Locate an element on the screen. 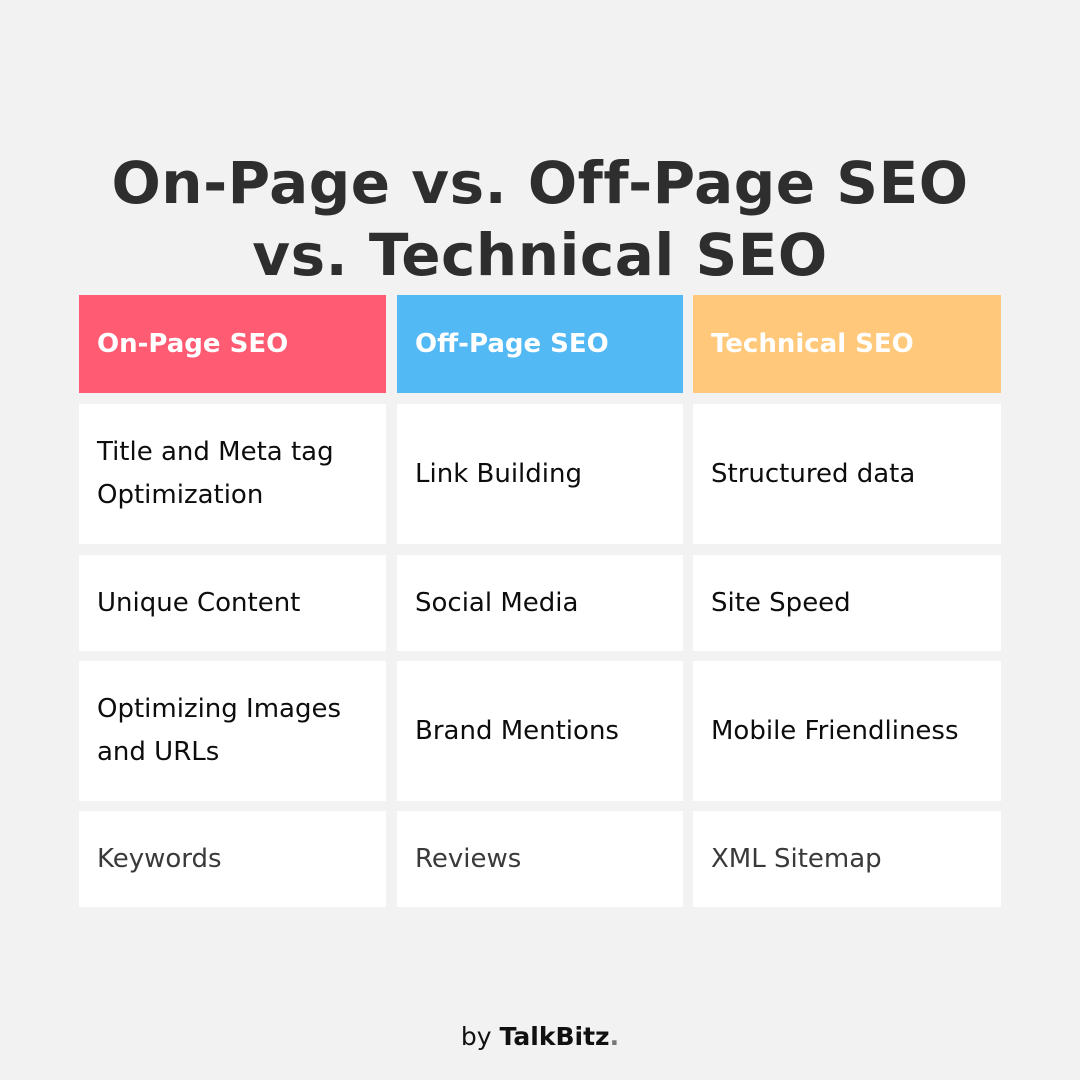  table-cell: Optimizing Images and URLs is located at coordinates (232, 731).